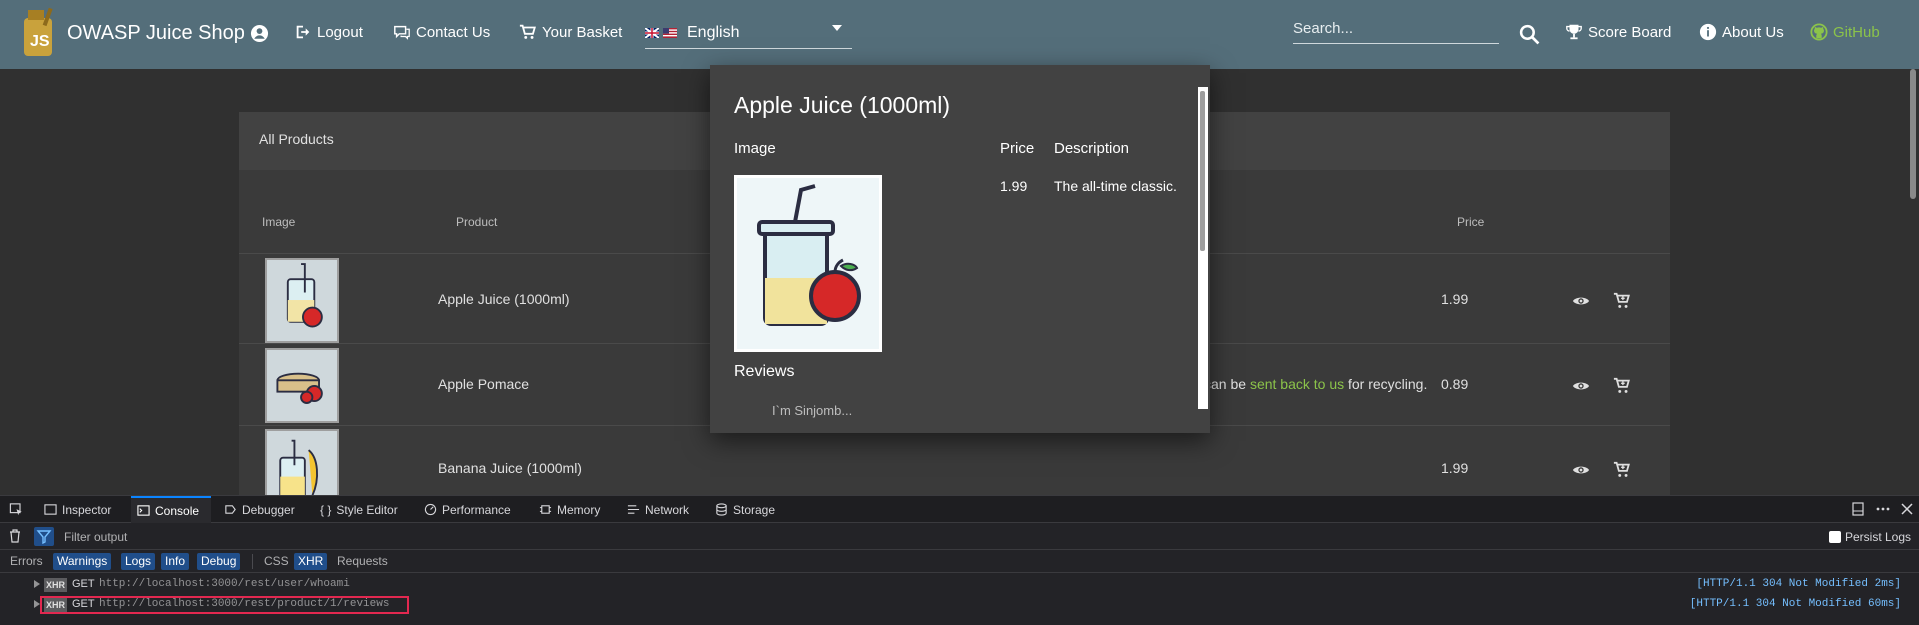  What do you see at coordinates (837, 28) in the screenshot?
I see `chevron-down-icon` at bounding box center [837, 28].